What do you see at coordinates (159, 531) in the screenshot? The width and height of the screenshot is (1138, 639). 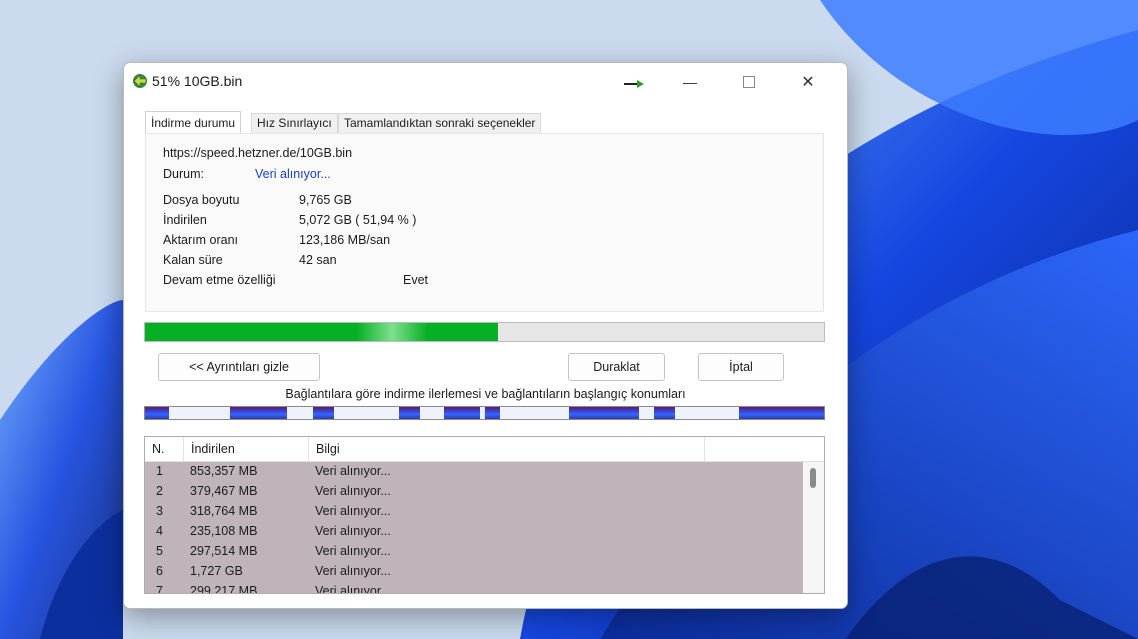 I see `connection-number: 4` at bounding box center [159, 531].